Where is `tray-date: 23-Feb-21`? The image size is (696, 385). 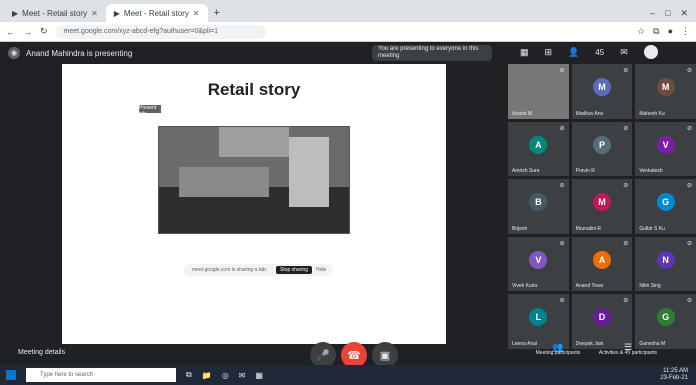
tray-date: 23-Feb-21 is located at coordinates (674, 378).